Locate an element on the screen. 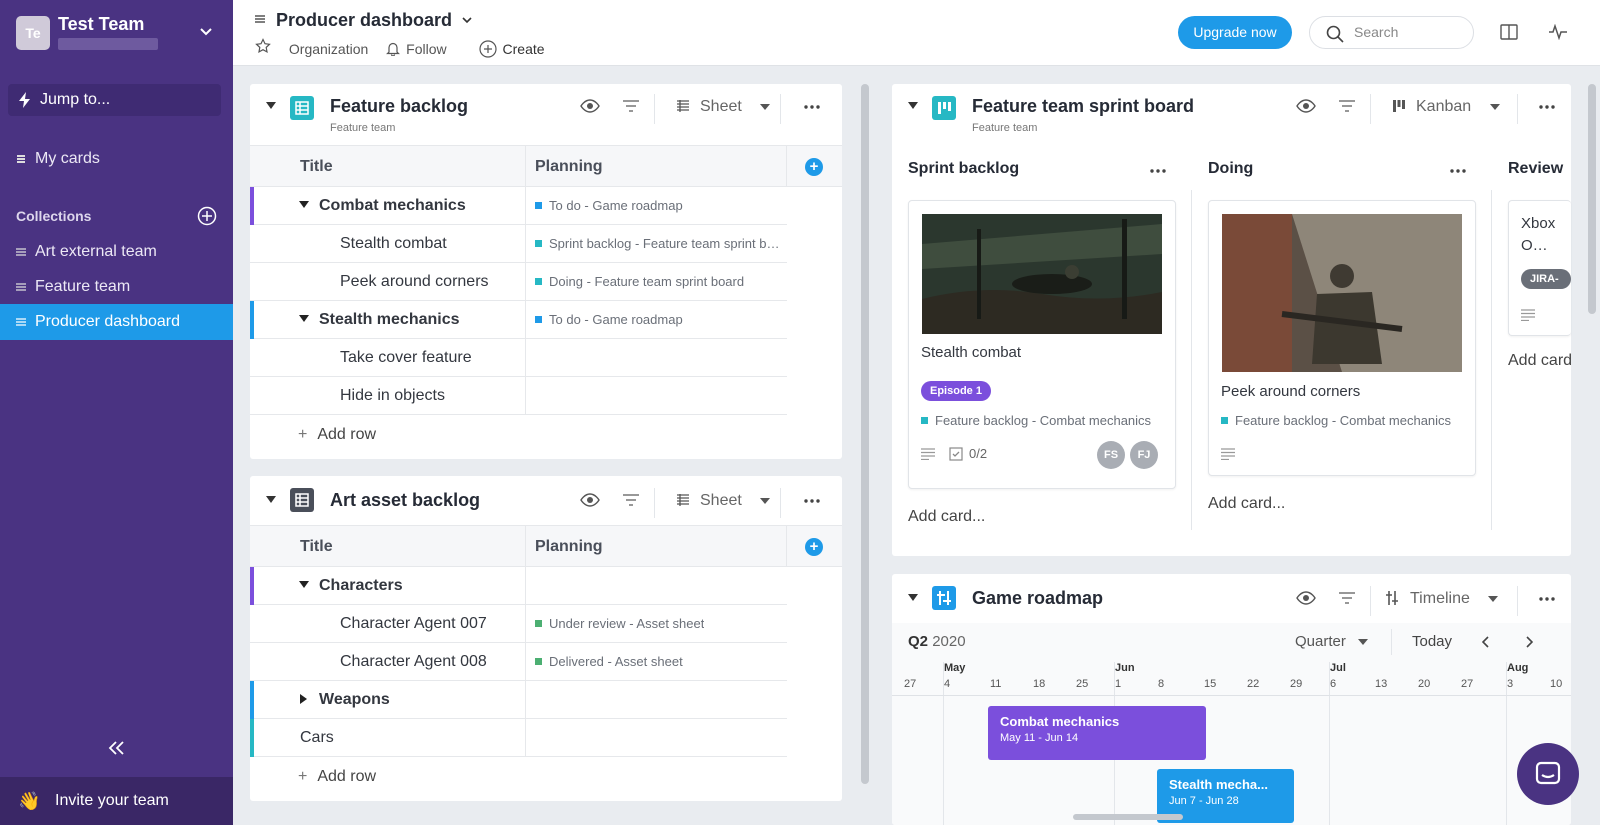 Image resolution: width=1600 pixels, height=825 pixels. card-link-text: Feature backlog - Combat mechanics is located at coordinates (1343, 420).